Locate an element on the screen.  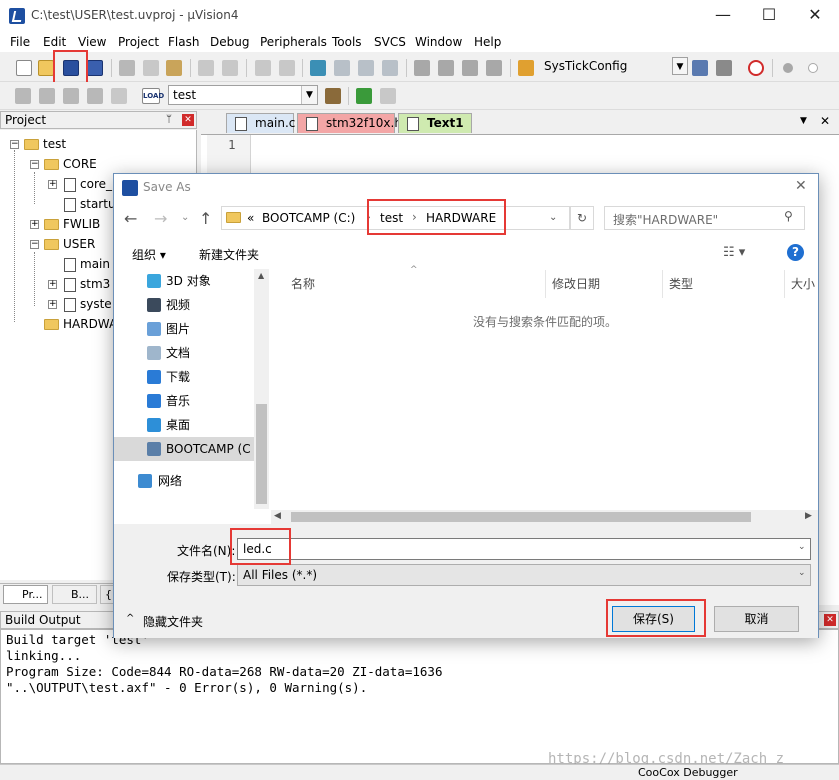
cancel-button: 取消 is located at coordinates (756, 619).